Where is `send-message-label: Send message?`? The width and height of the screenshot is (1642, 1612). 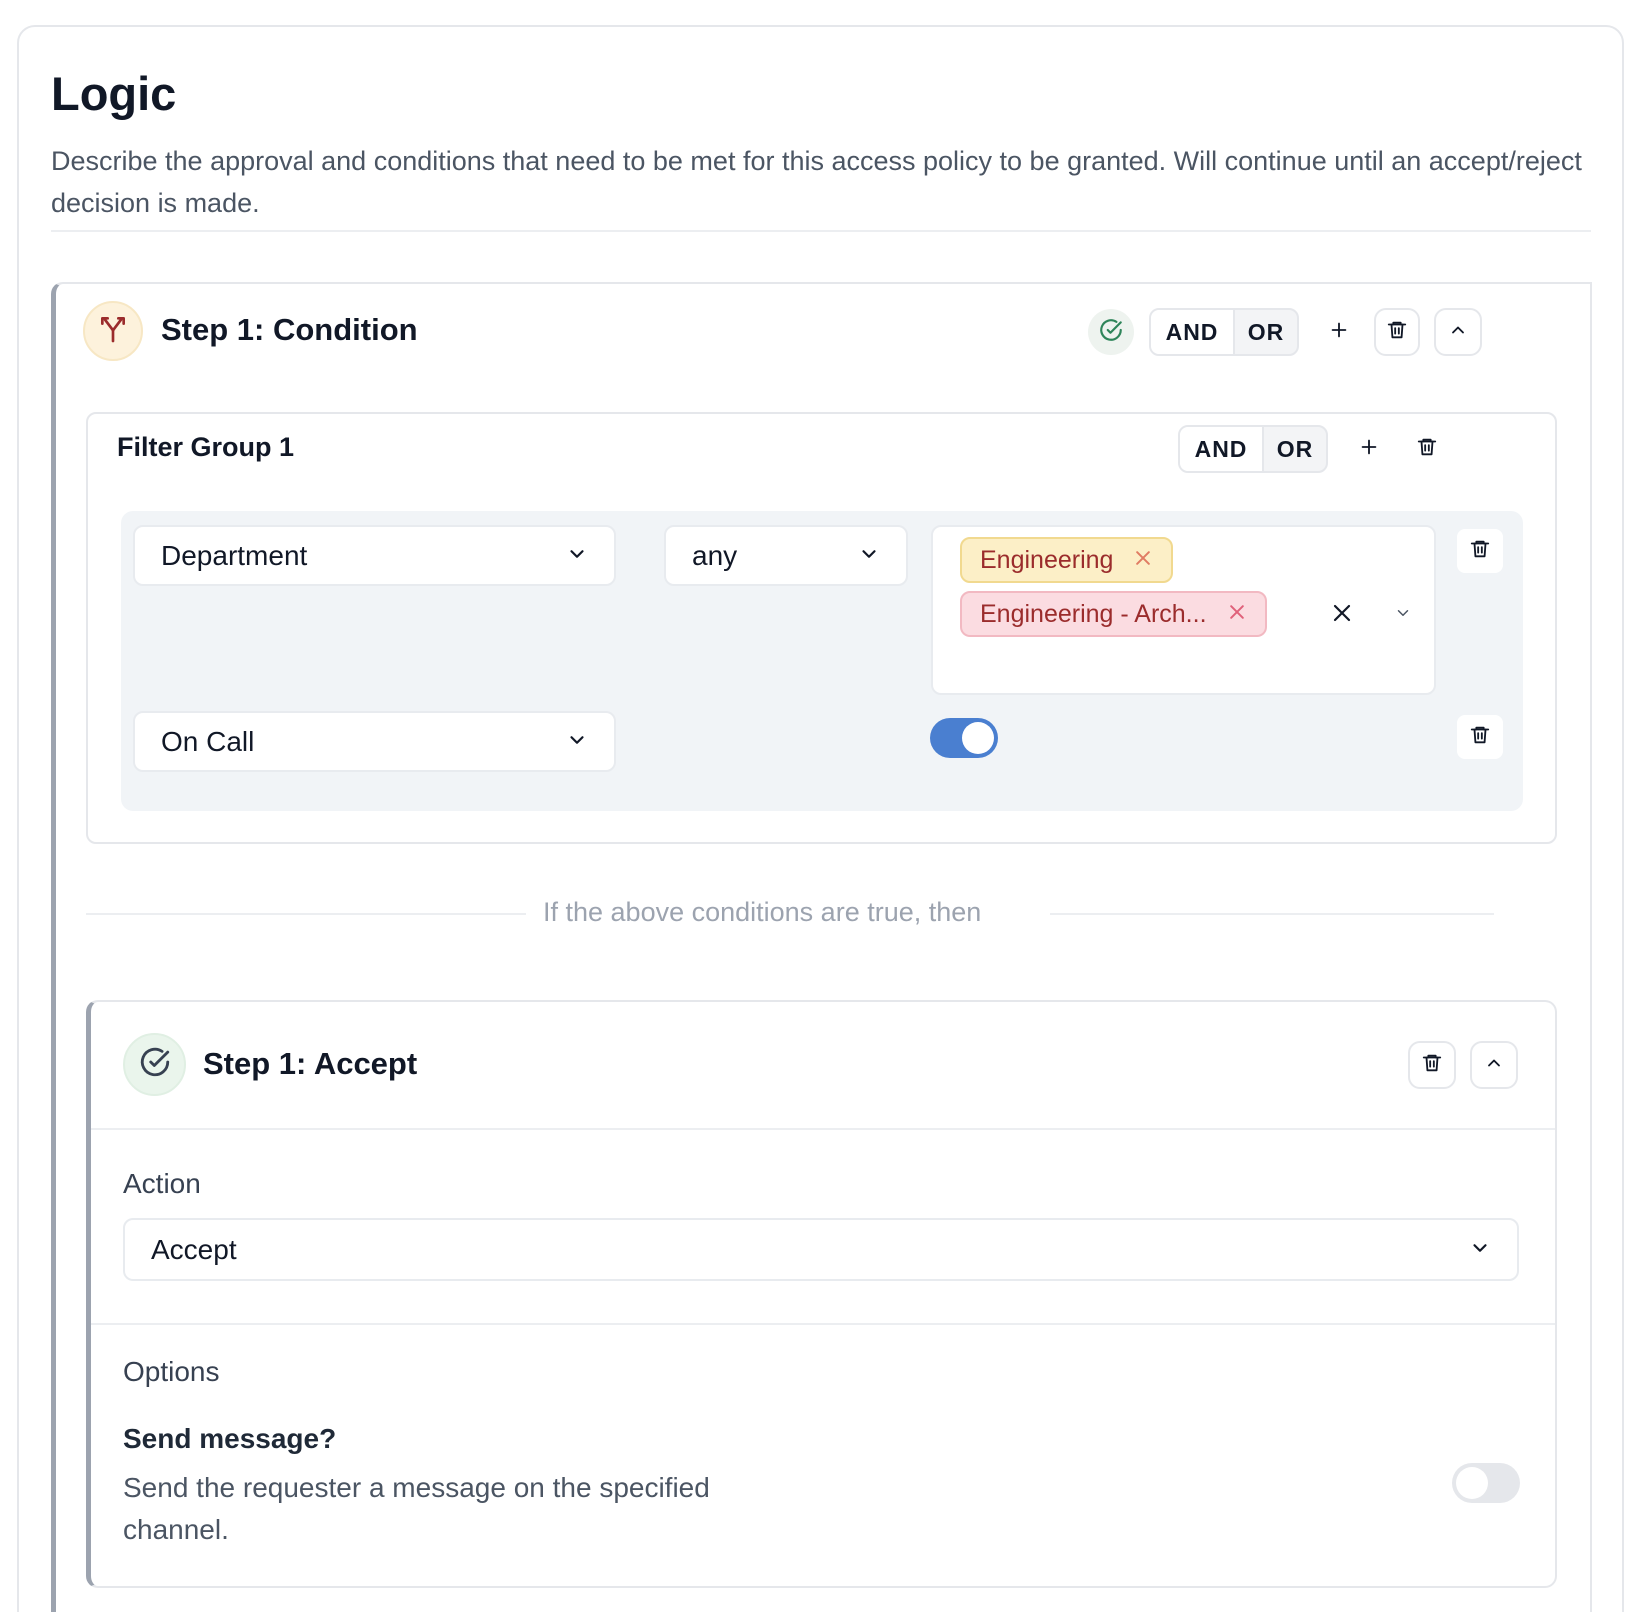 send-message-label: Send message? is located at coordinates (230, 1438).